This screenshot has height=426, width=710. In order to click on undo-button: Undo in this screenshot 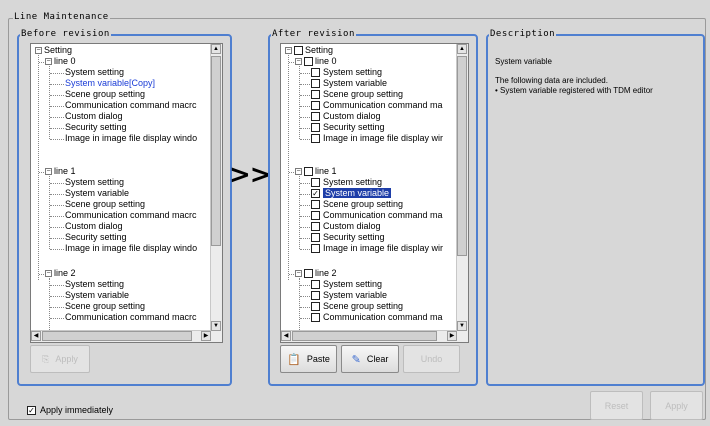, I will do `click(431, 359)`.